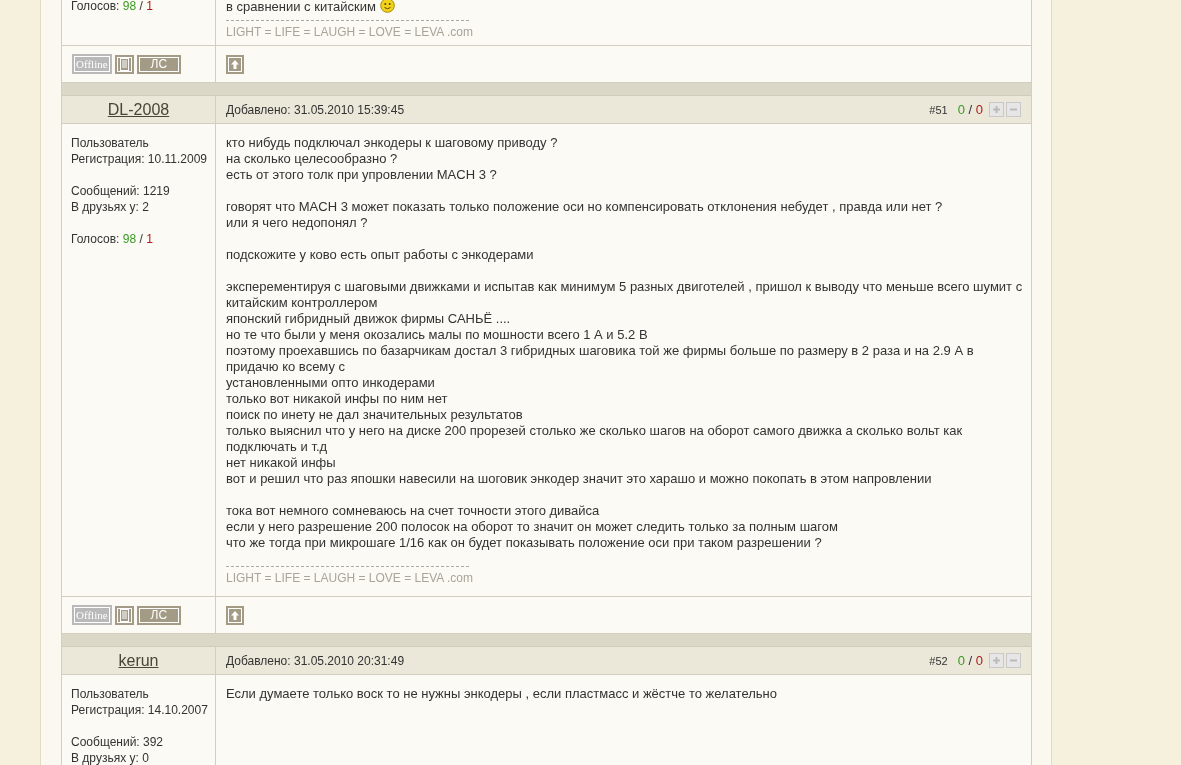 Image resolution: width=1181 pixels, height=765 pixels. What do you see at coordinates (118, 742) in the screenshot?
I see `user-info-text: Сообщений: 392` at bounding box center [118, 742].